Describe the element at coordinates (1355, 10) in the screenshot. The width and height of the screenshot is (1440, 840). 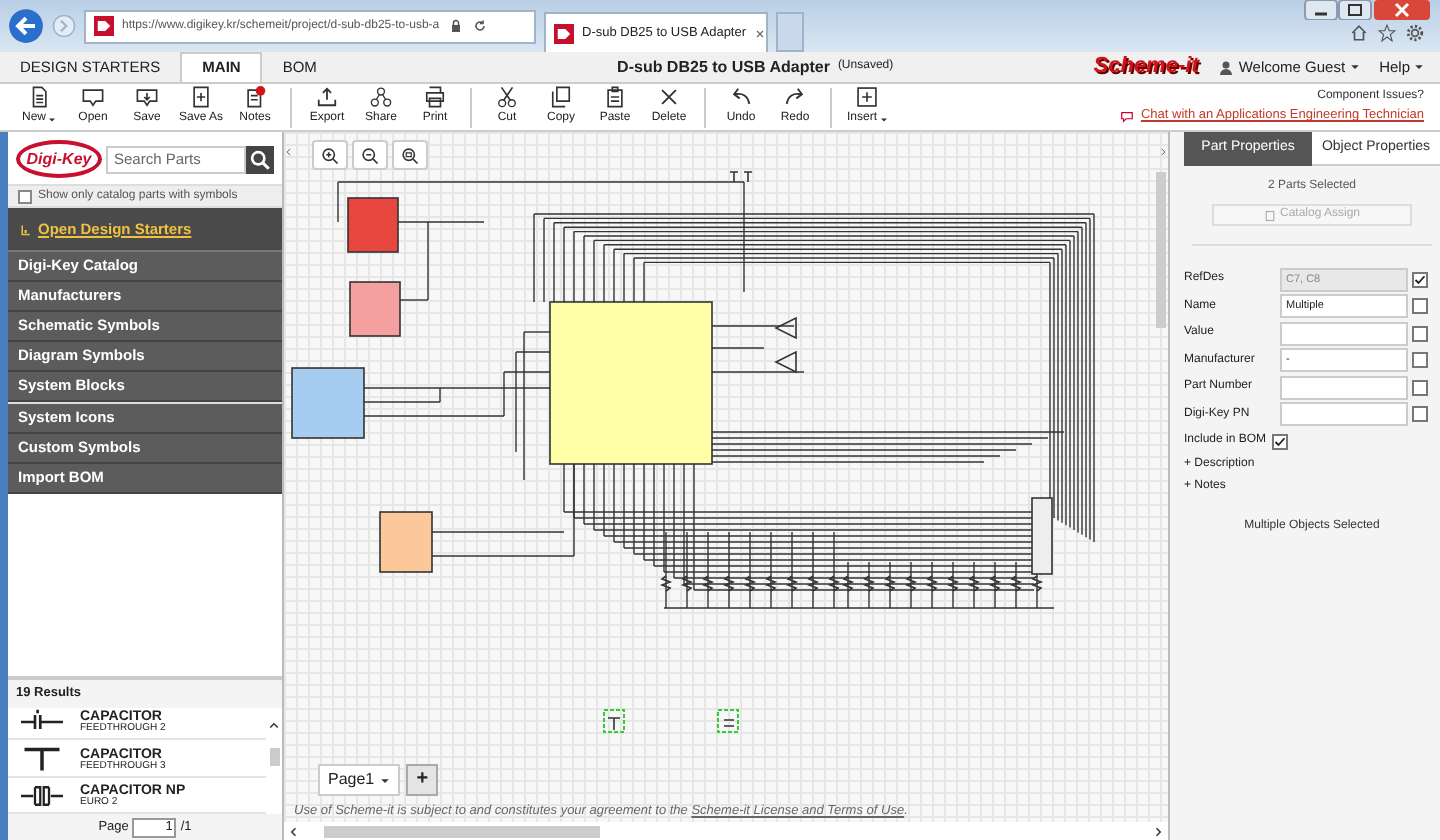
I see `restore-button` at that location.